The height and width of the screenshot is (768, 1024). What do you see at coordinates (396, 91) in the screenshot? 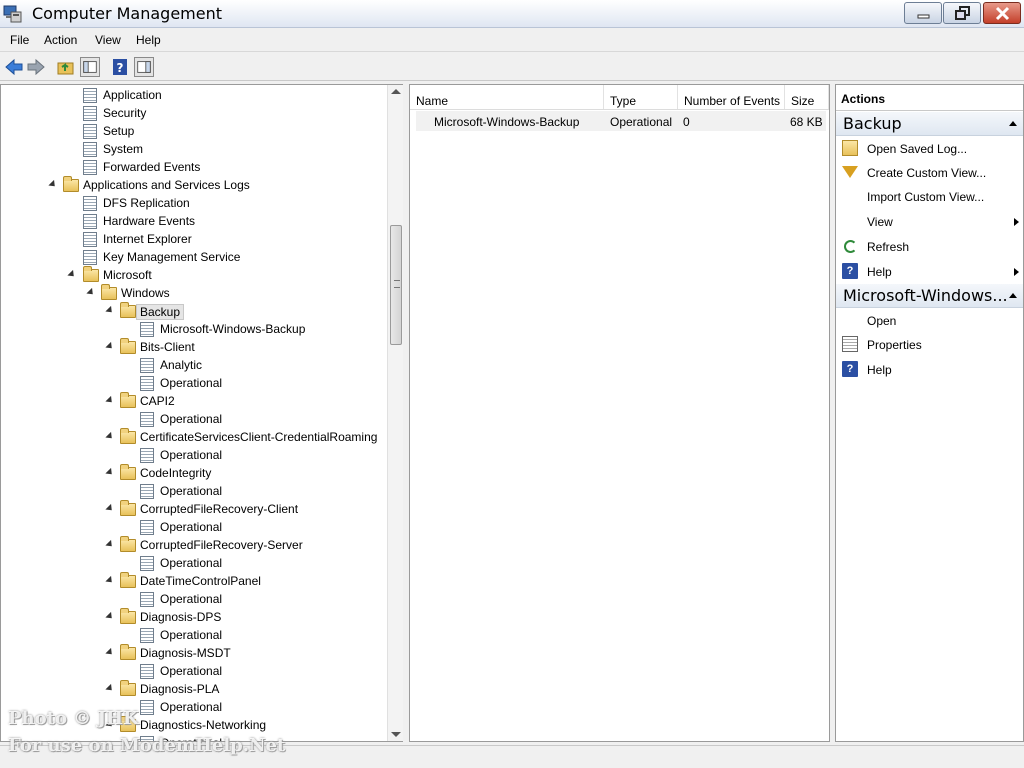
I see `scroll-up-icon` at bounding box center [396, 91].